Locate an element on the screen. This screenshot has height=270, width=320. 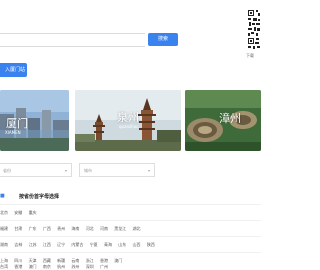
province-link: 江苏 is located at coordinates (33, 244).